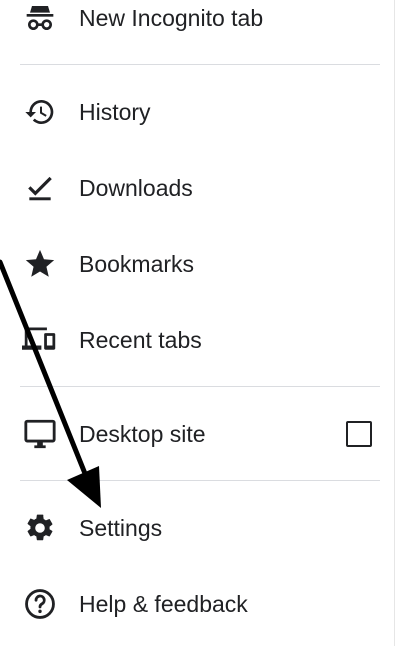  I want to click on menu-item-label: Bookmarks, so click(137, 264).